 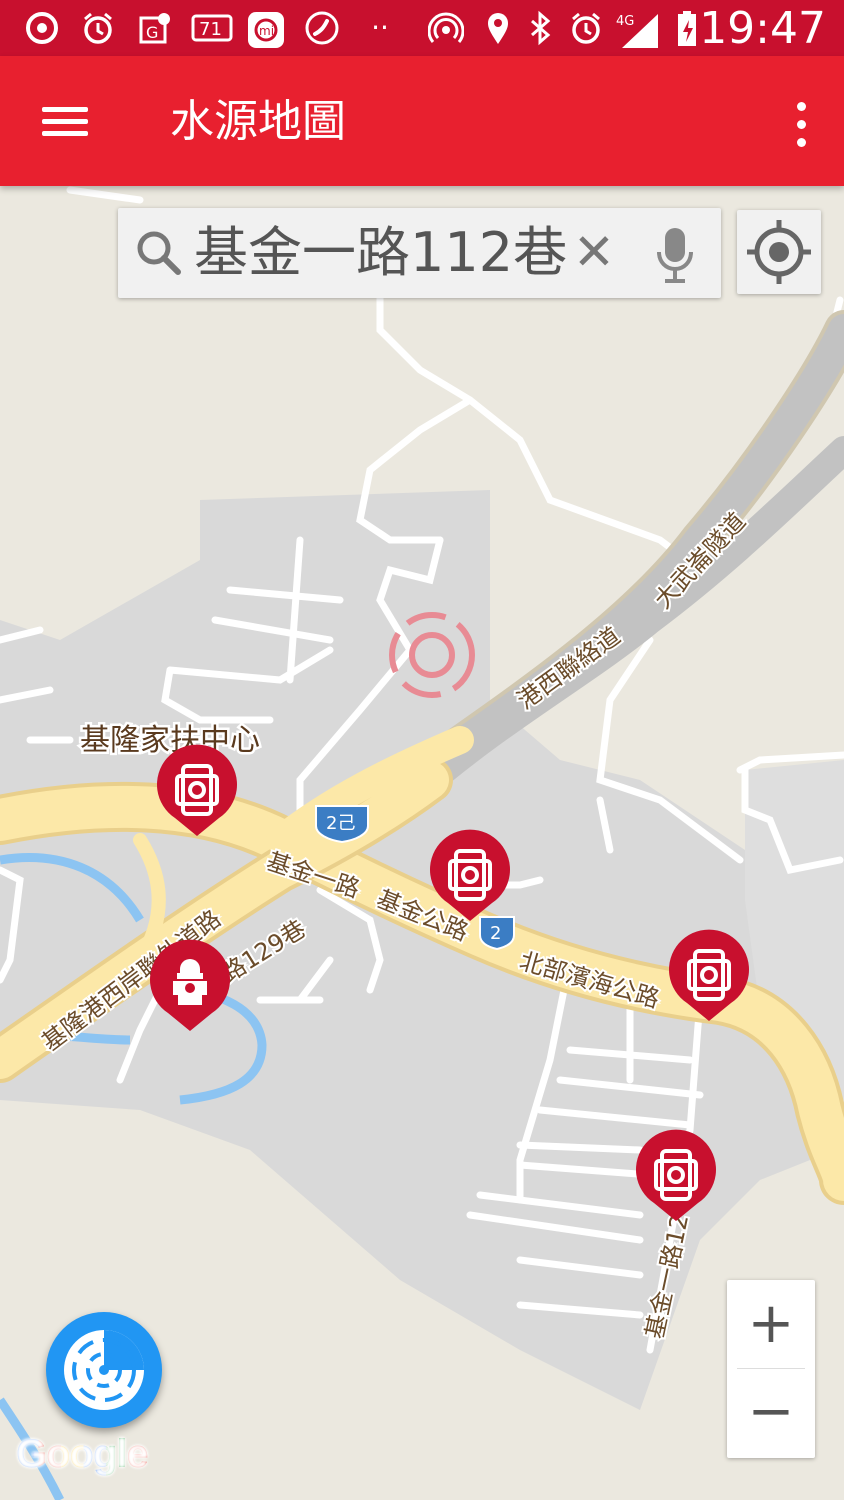 I want to click on bluetooth-icon, so click(x=540, y=28).